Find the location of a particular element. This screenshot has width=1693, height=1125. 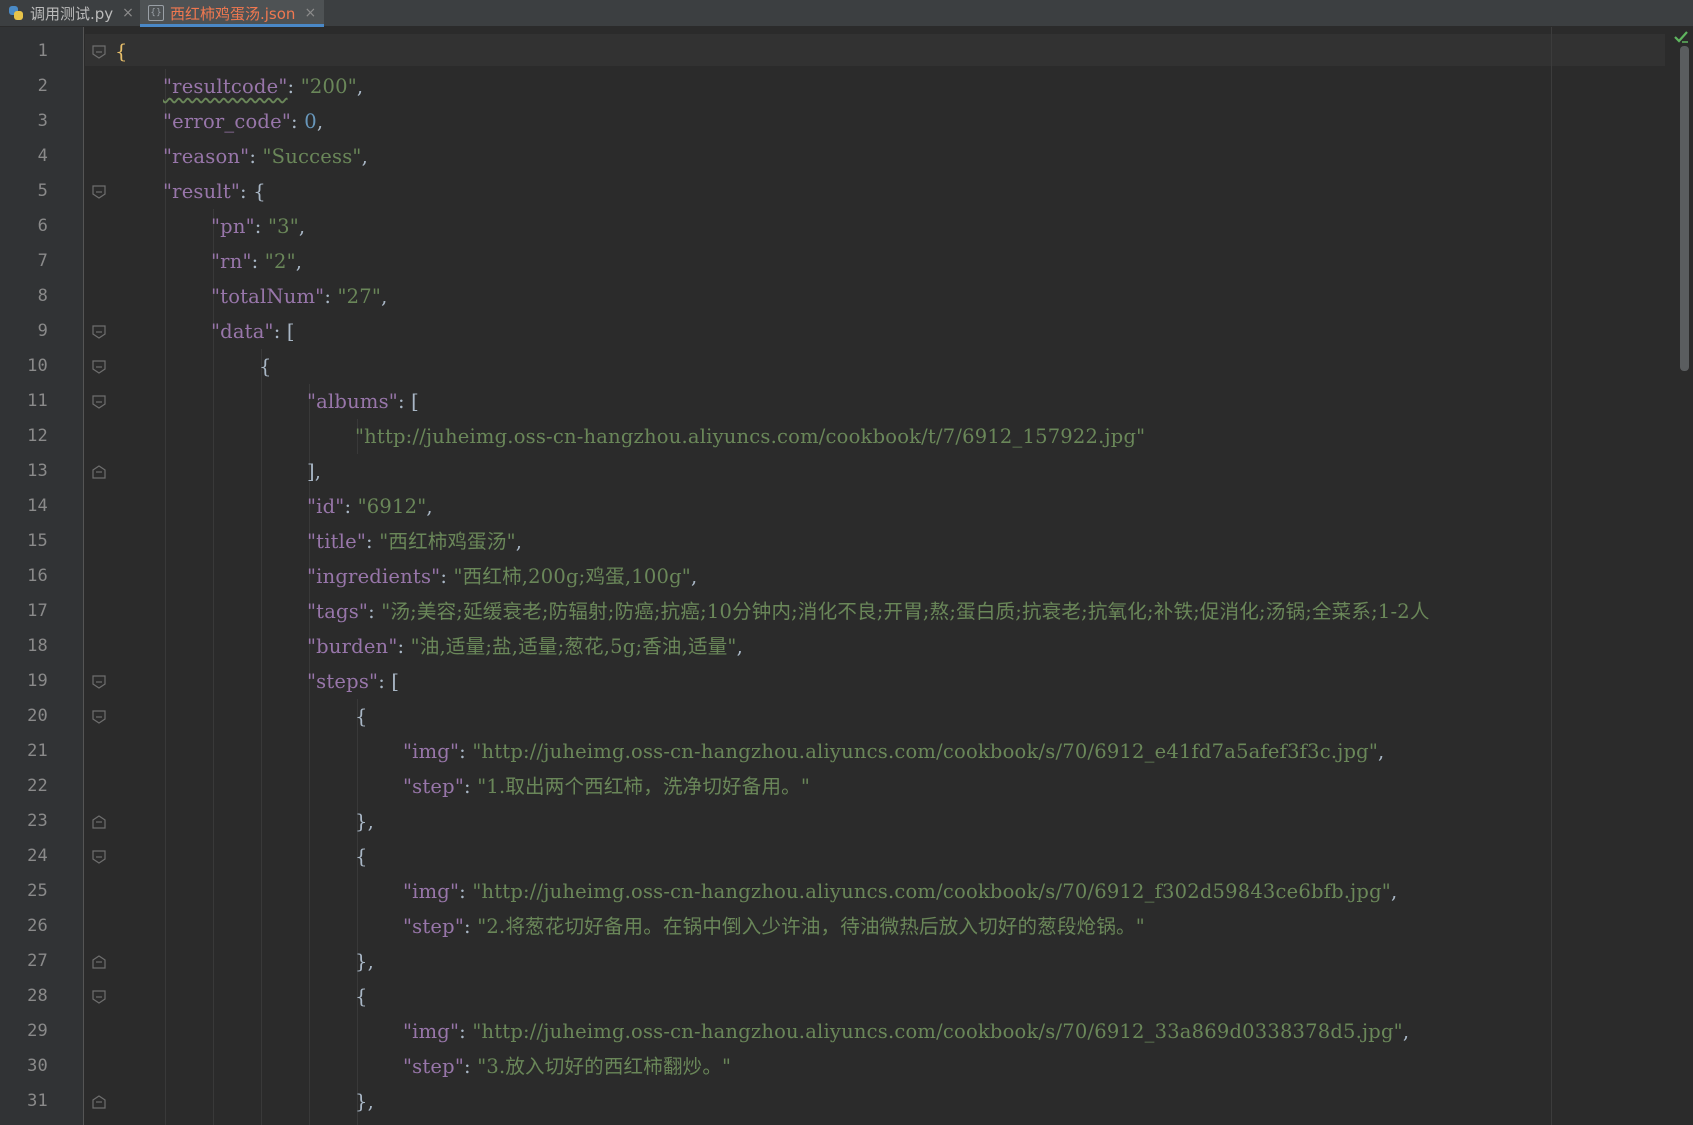

code-line: 1{ is located at coordinates (846, 51).